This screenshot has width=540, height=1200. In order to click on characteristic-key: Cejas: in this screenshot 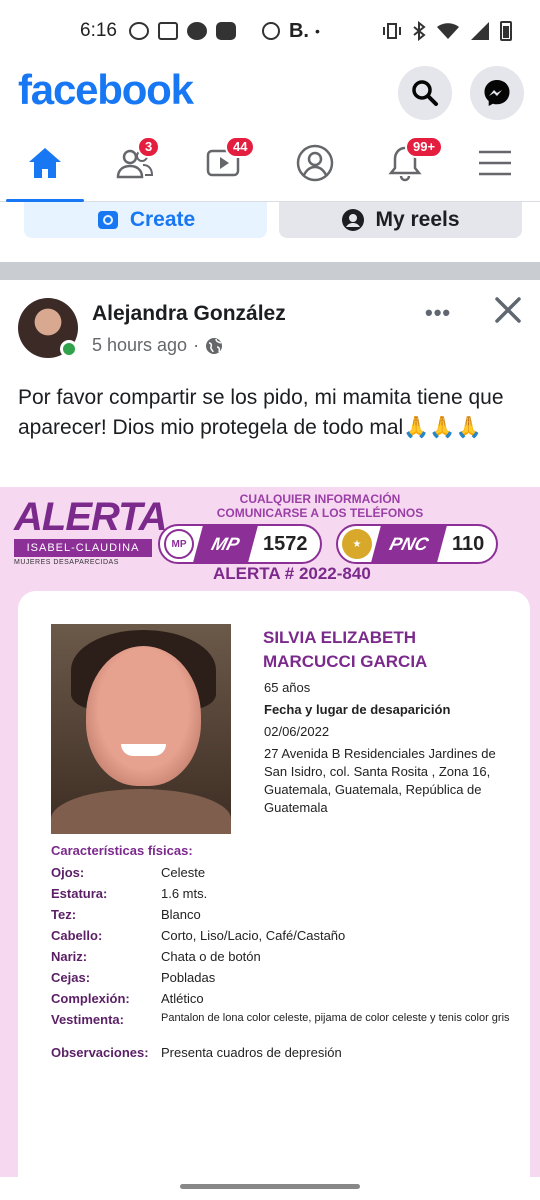, I will do `click(71, 977)`.